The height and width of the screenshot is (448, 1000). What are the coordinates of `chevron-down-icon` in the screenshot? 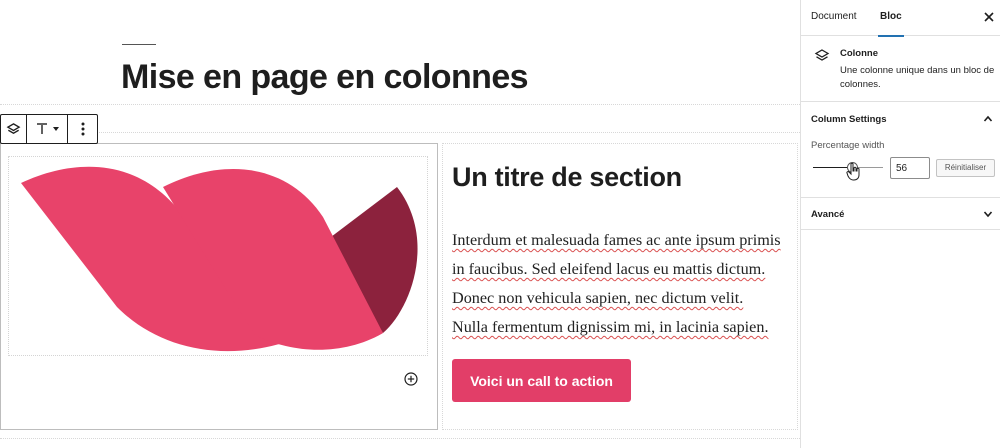 It's located at (988, 214).